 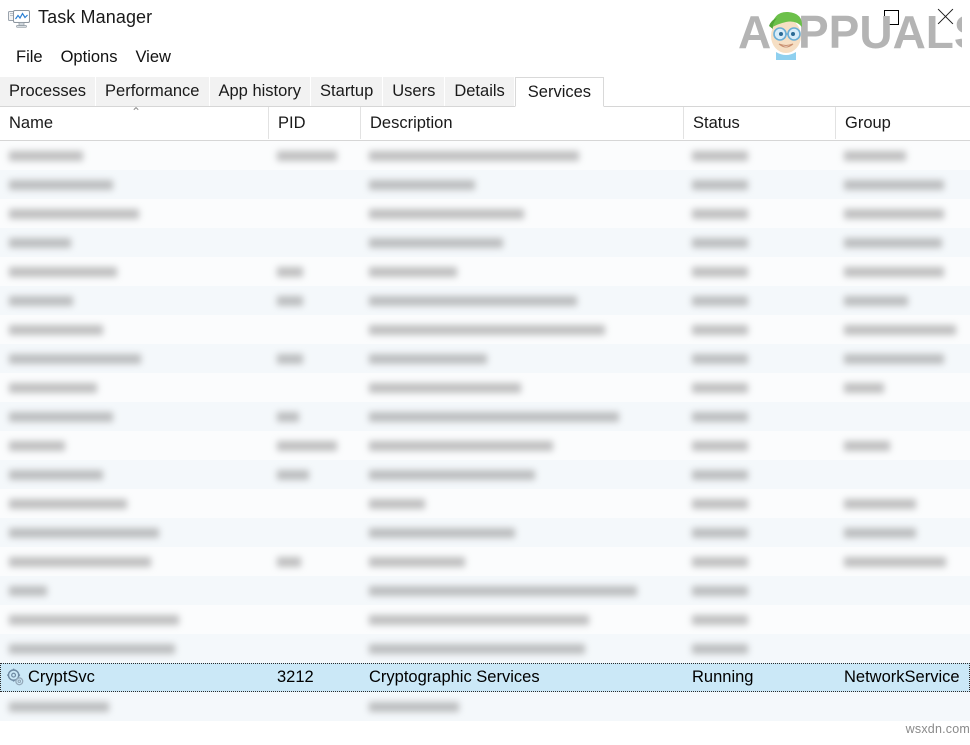 What do you see at coordinates (347, 91) in the screenshot?
I see `tab-startup: Startup` at bounding box center [347, 91].